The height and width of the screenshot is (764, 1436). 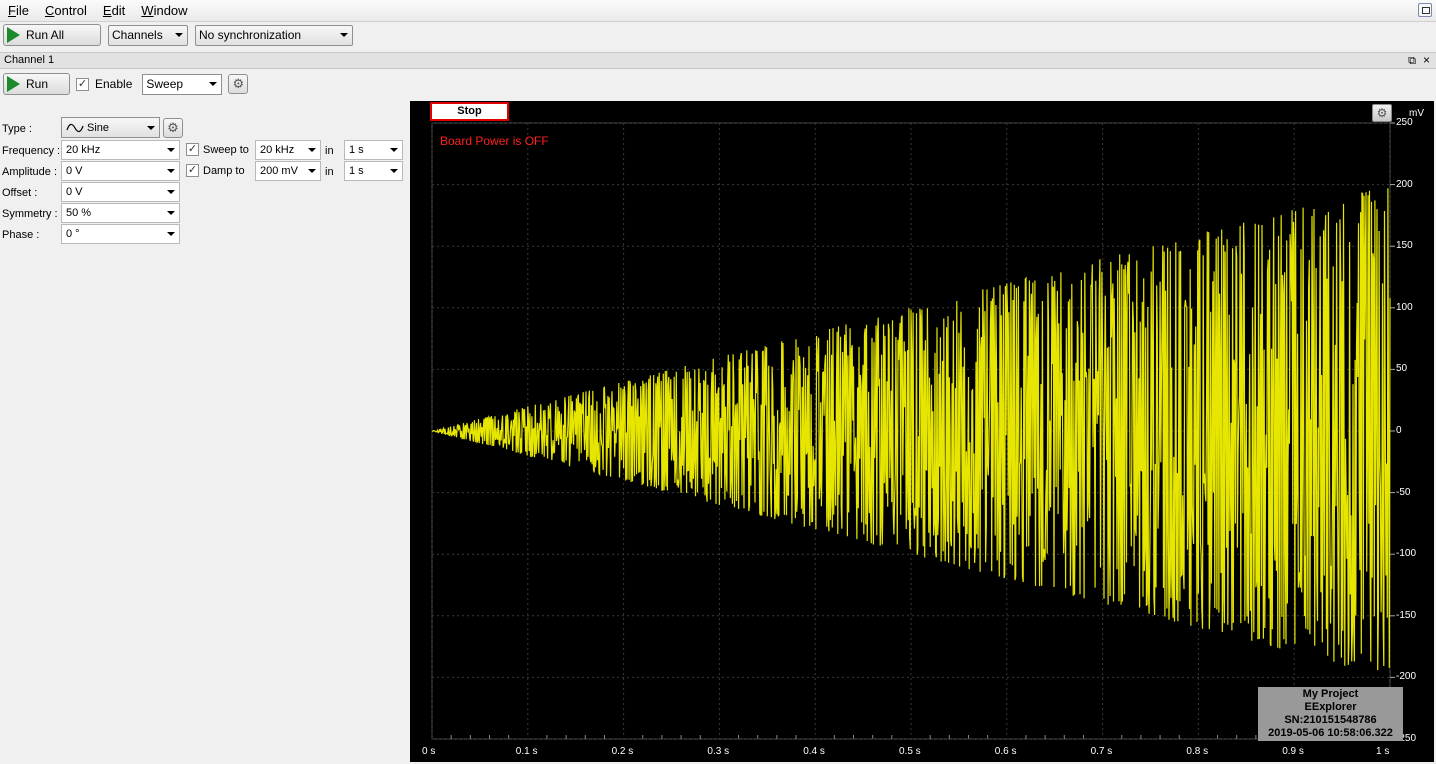 I want to click on x-tick-label: 0.8 s, so click(x=1197, y=751).